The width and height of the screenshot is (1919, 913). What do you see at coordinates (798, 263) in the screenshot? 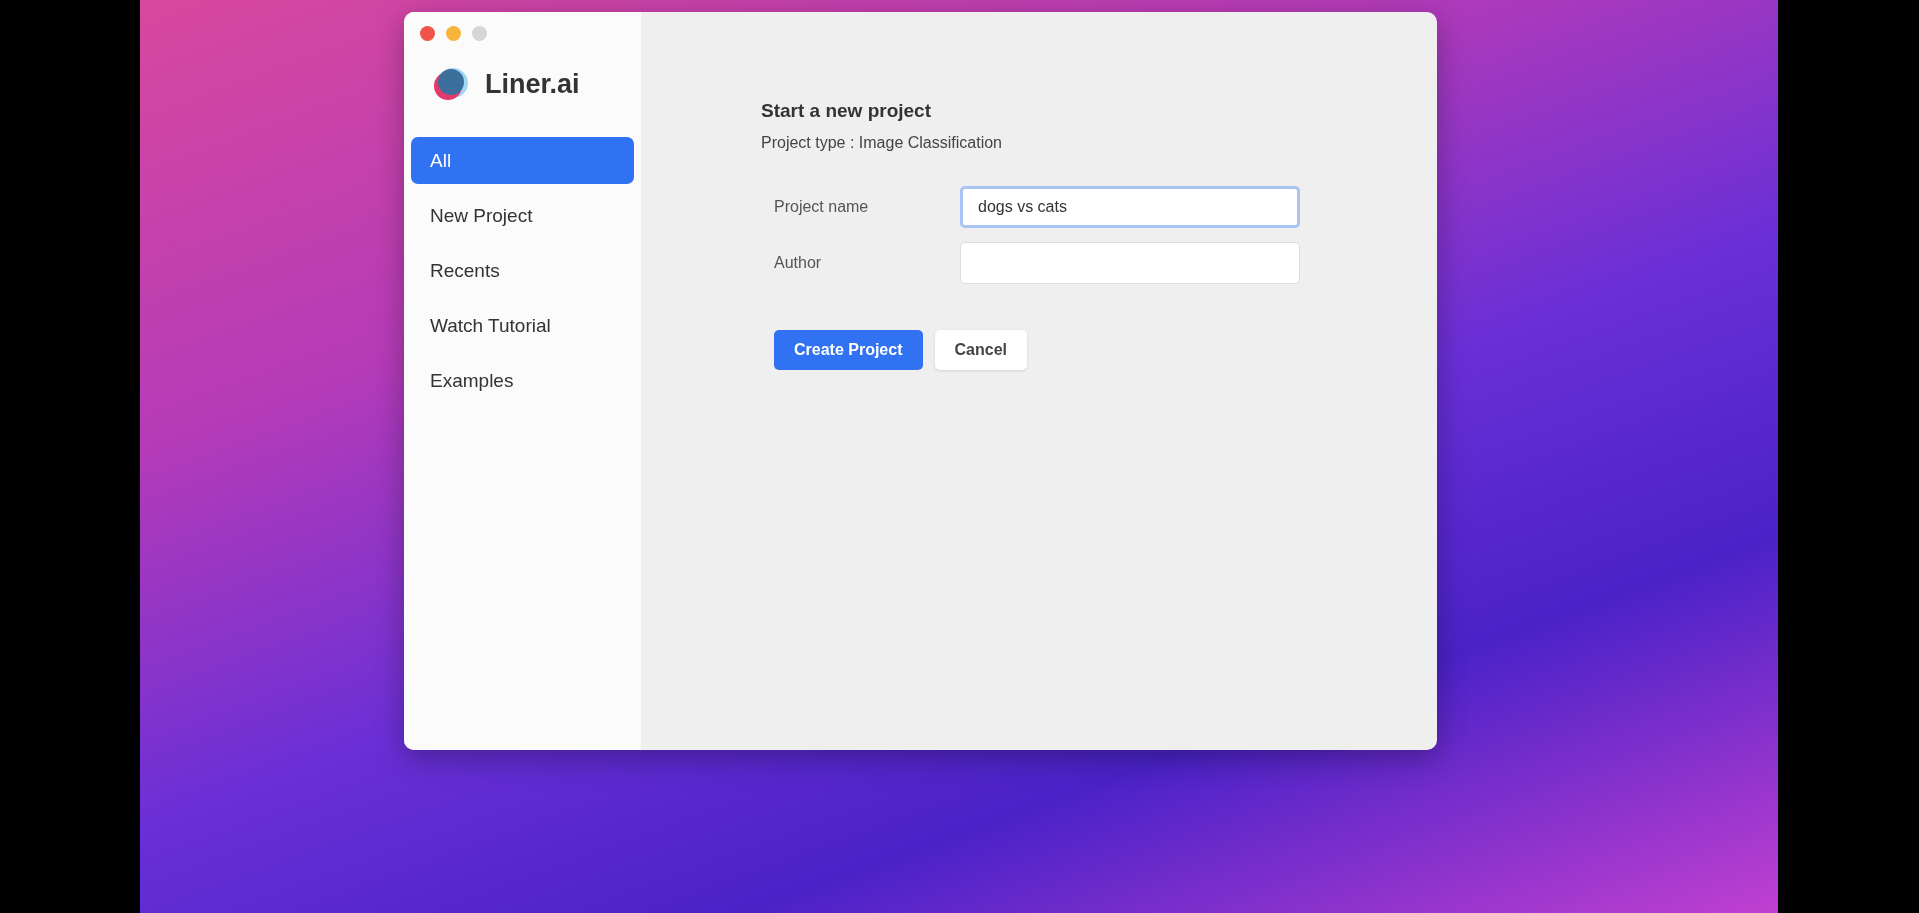
I see `field-label: Author` at bounding box center [798, 263].